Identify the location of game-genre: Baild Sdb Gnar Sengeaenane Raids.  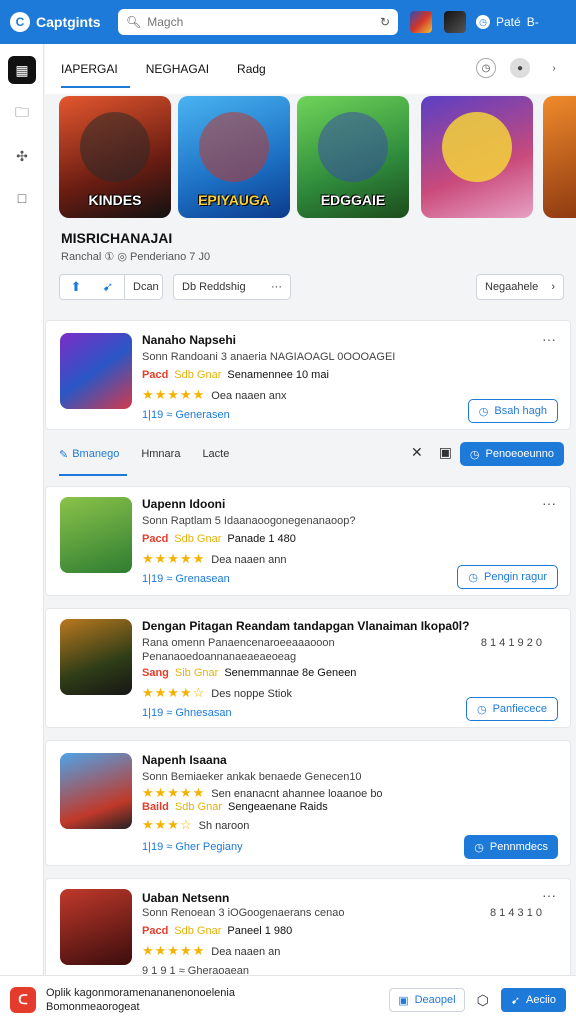
(235, 807).